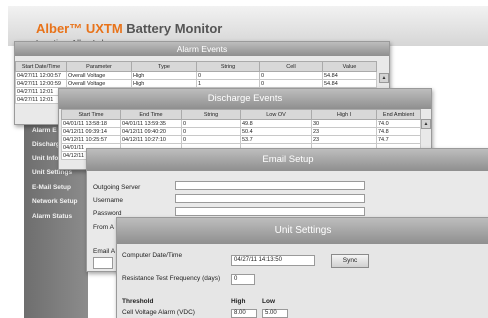  What do you see at coordinates (270, 211) in the screenshot?
I see `password-input` at bounding box center [270, 211].